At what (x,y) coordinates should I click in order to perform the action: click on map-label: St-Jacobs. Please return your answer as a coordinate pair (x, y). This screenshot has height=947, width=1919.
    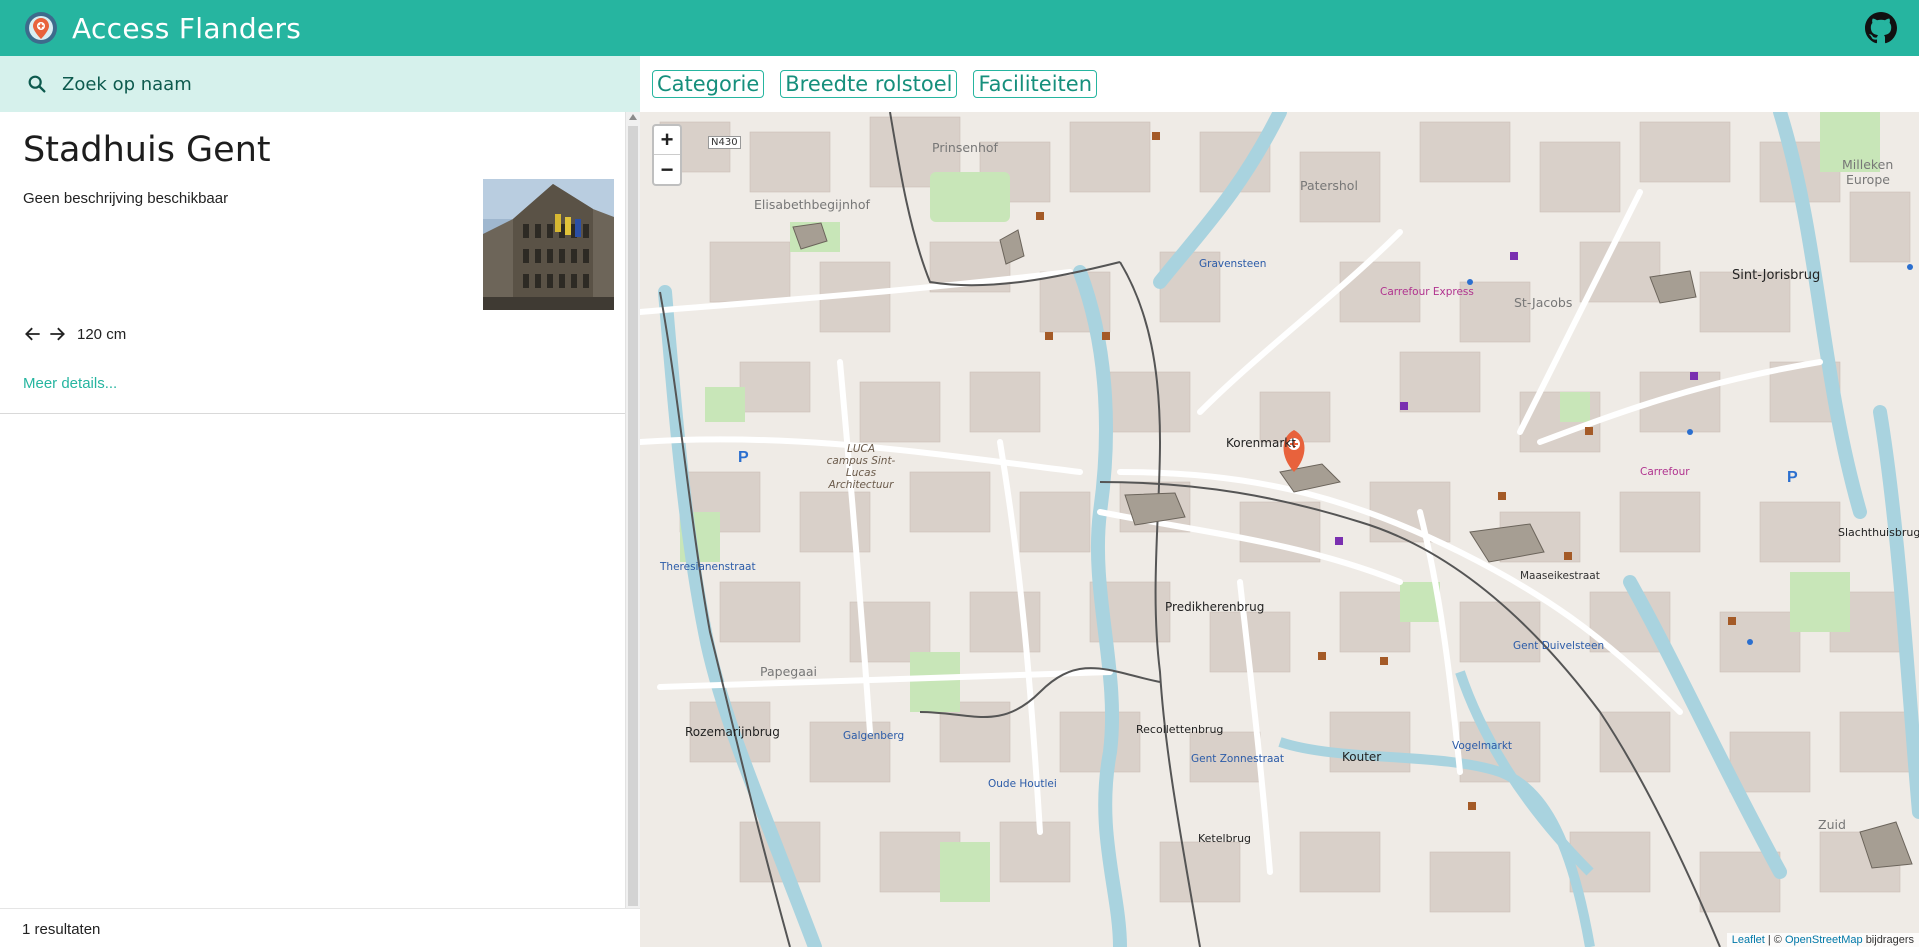
    Looking at the image, I should click on (1543, 302).